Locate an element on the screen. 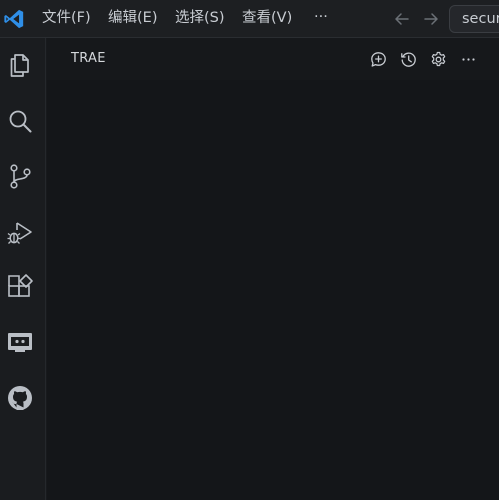 The width and height of the screenshot is (499, 500). search-icon is located at coordinates (20, 121).